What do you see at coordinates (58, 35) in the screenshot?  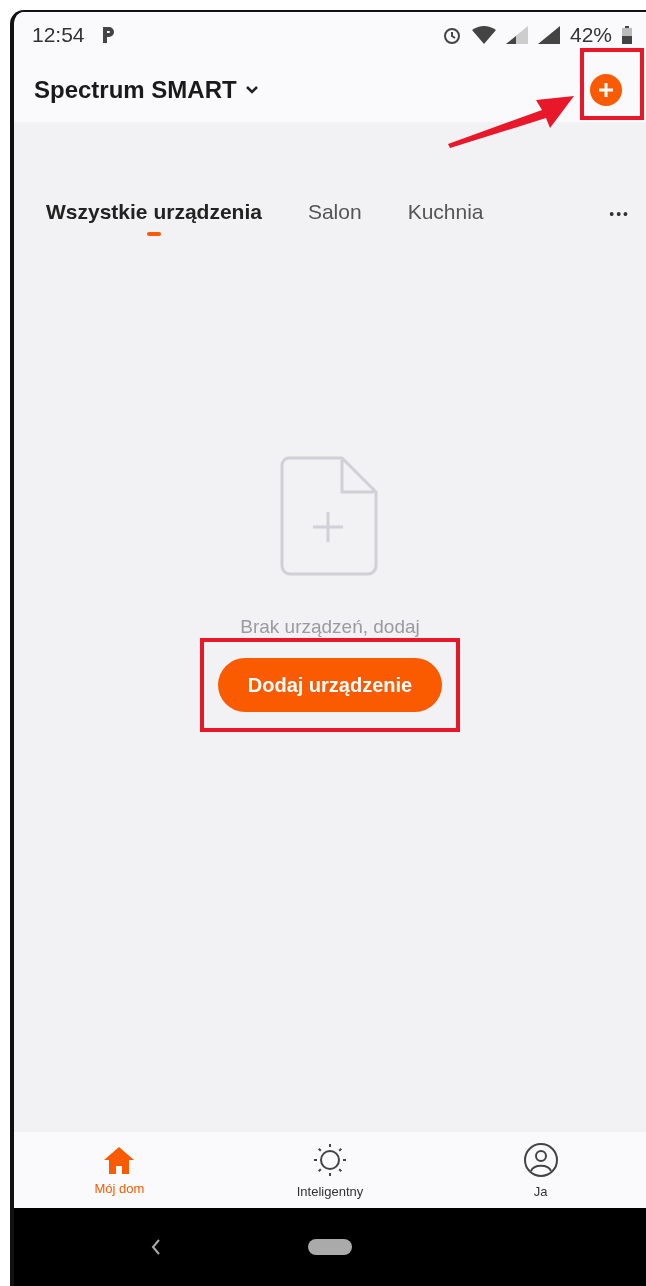 I see `status-time: 12:54` at bounding box center [58, 35].